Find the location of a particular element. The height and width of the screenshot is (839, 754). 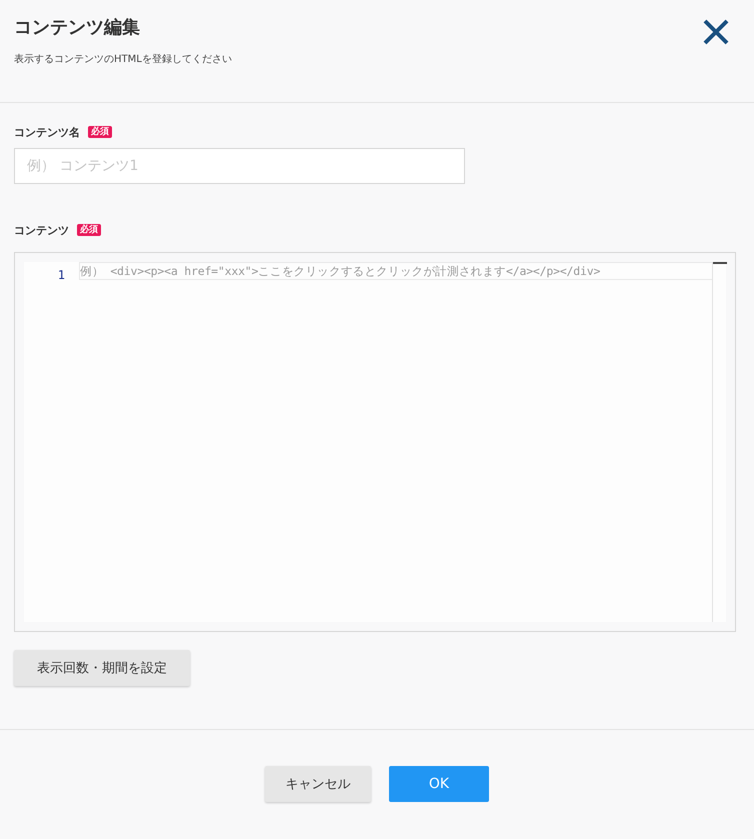

close-icon is located at coordinates (716, 32).